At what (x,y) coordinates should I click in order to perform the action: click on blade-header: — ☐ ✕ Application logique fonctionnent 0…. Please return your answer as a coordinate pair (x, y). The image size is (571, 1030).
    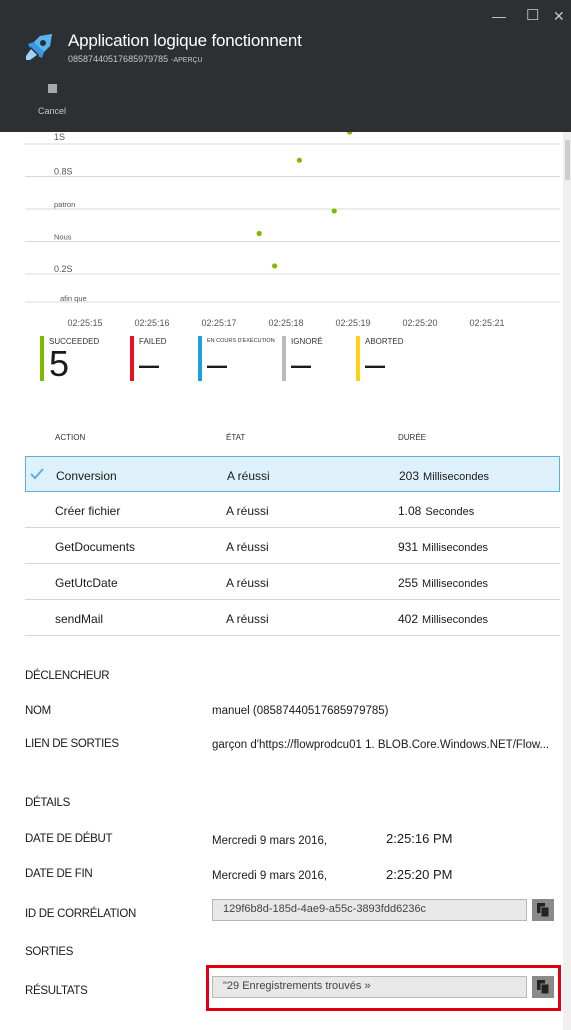
    Looking at the image, I should click on (285, 66).